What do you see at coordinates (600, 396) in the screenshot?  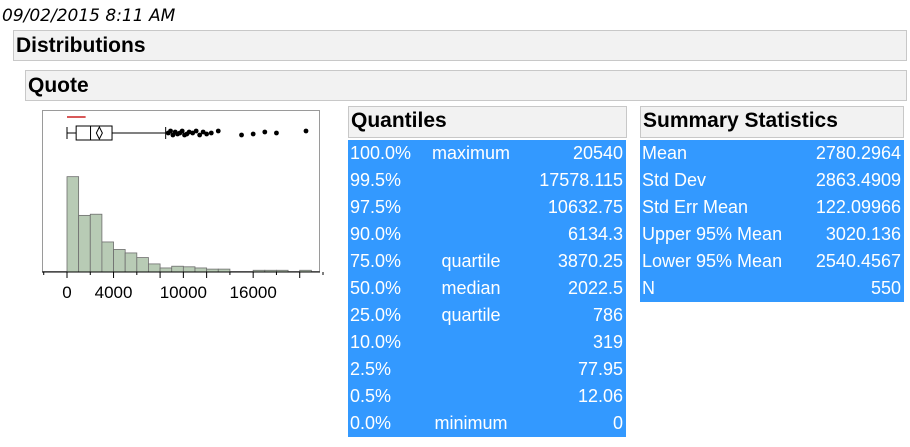 I see `quantile-value: 12.06` at bounding box center [600, 396].